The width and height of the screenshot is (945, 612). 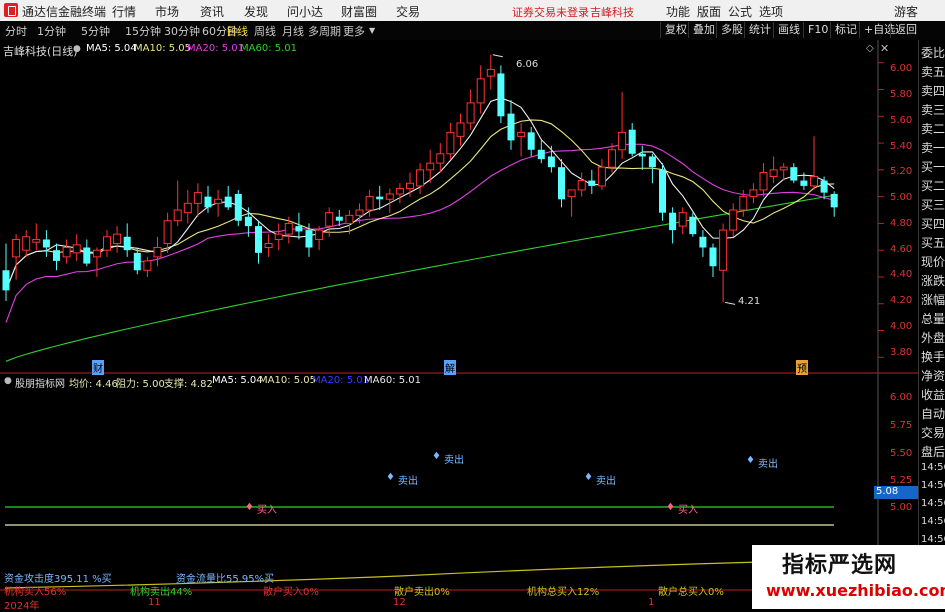 I want to click on watermark-url: www.xuezhibiao.com, so click(x=855, y=590).